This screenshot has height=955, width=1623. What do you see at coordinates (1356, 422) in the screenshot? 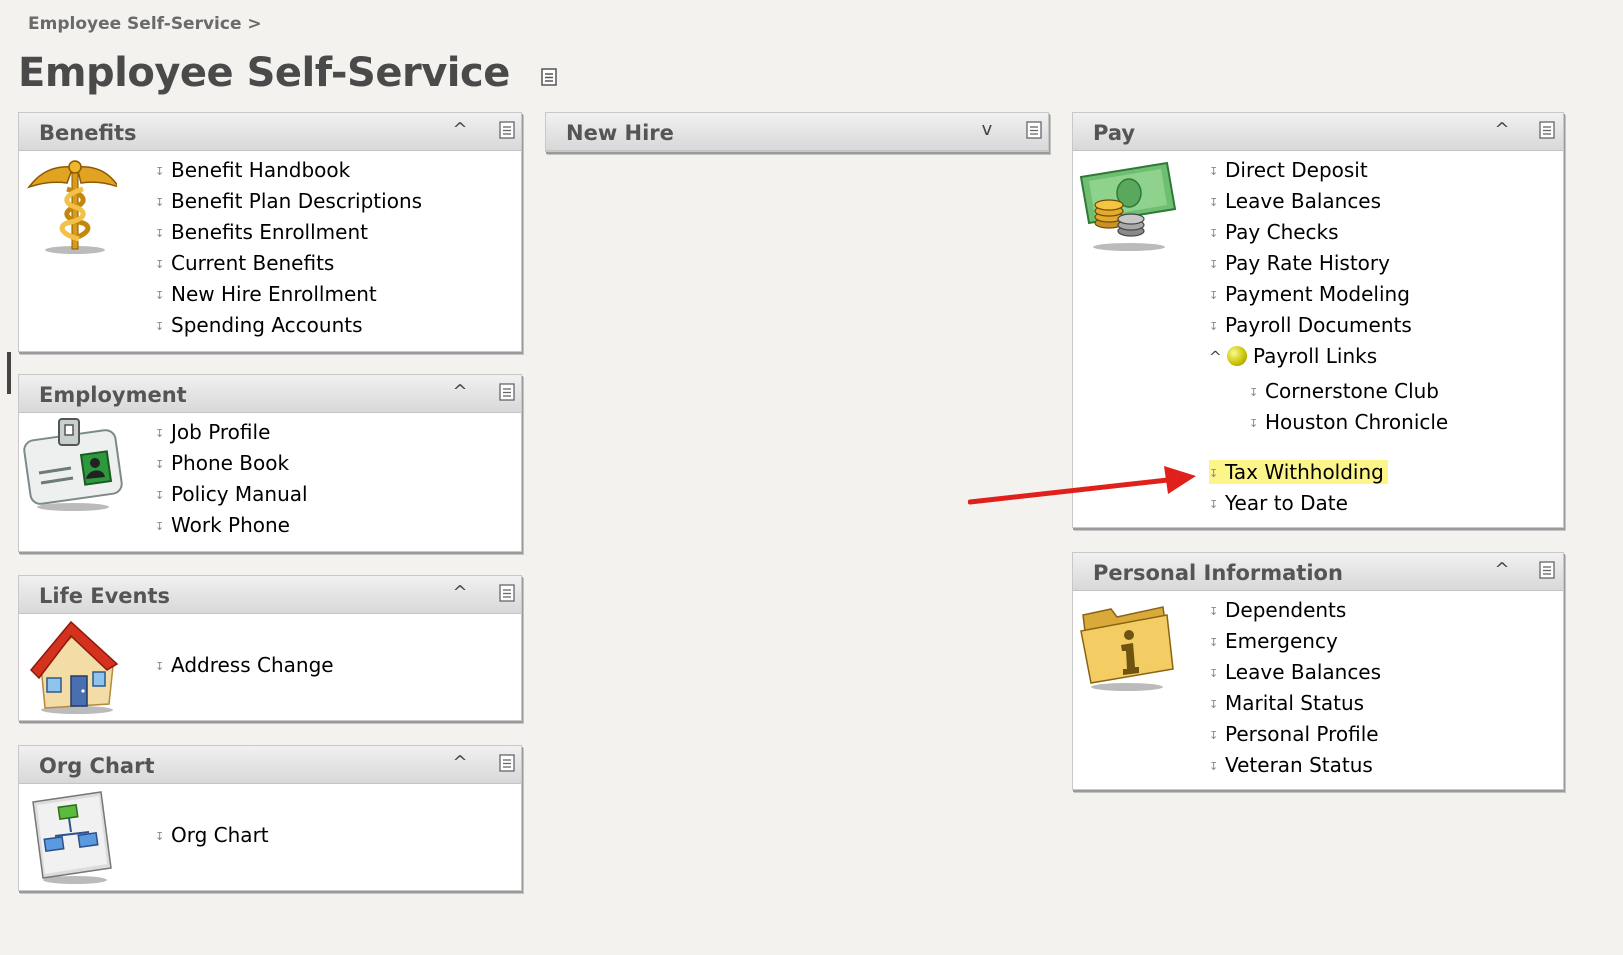
I see `link-houston-chronicle: Houston Chronicle` at bounding box center [1356, 422].